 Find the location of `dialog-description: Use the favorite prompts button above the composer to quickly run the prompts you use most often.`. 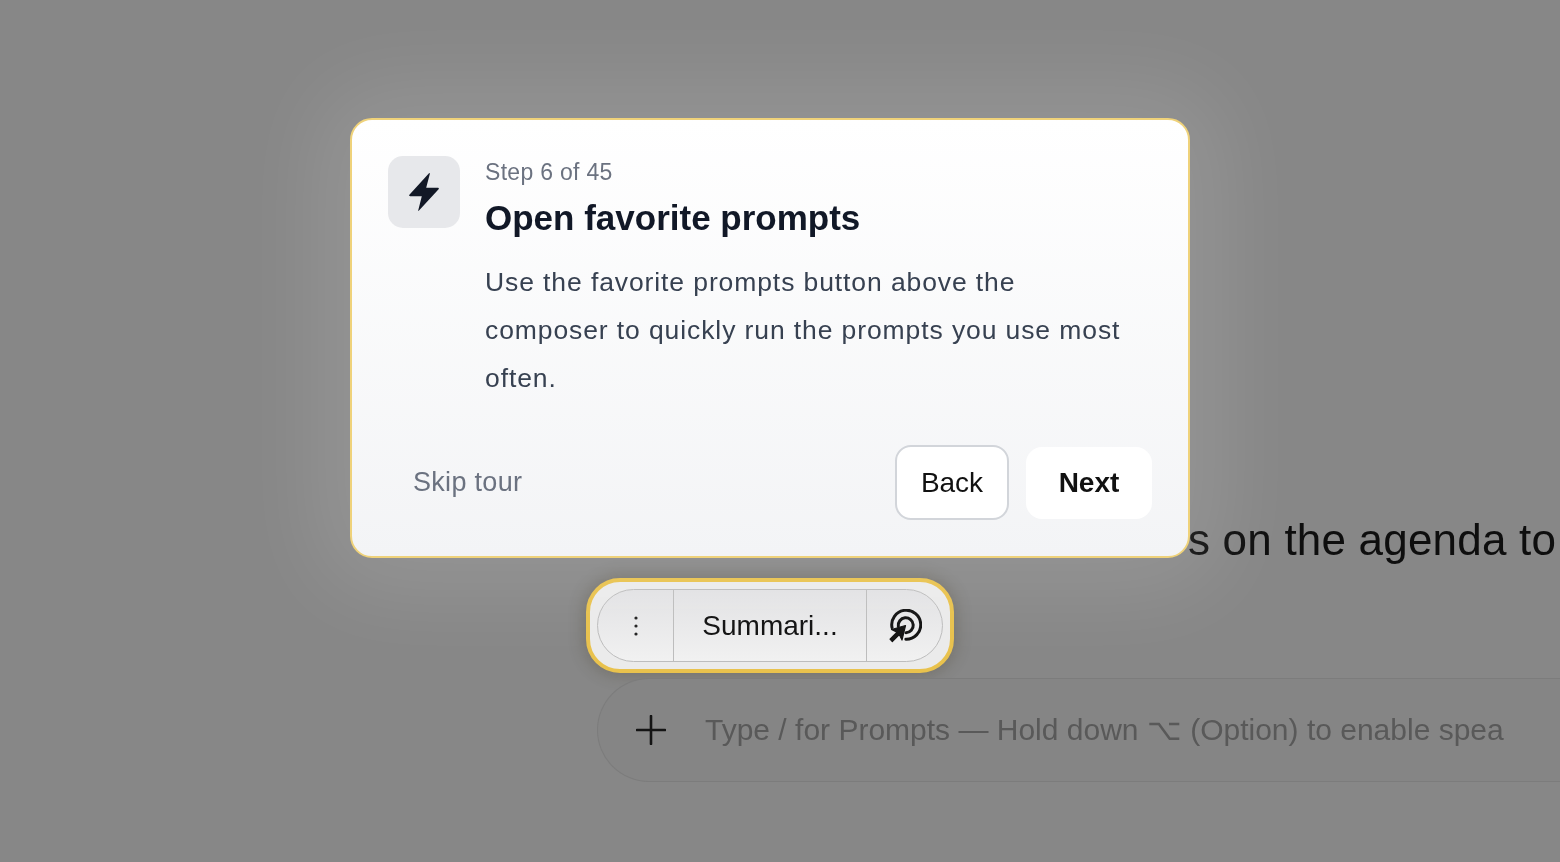

dialog-description: Use the favorite prompts button above the composer to quickly run the prompts you use most often. is located at coordinates (803, 330).